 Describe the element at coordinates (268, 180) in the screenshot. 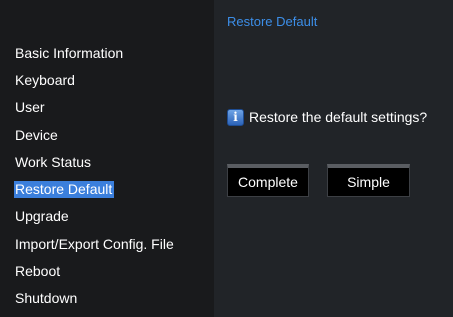

I see `complete-restore-button: Complete` at that location.